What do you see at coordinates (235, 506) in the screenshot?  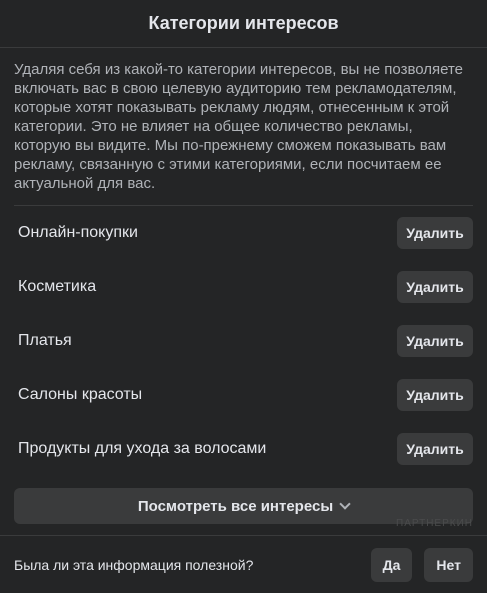 I see `see-all-label: Посмотреть все интересы` at bounding box center [235, 506].